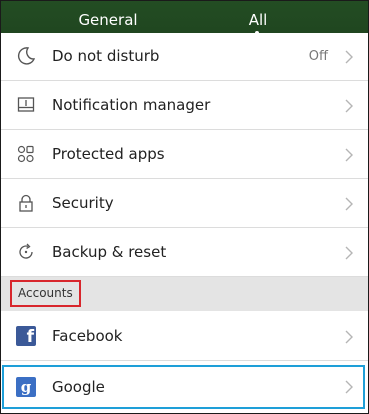  What do you see at coordinates (184, 57) in the screenshot?
I see `settings-item-do-not-disturb: Do not disturb Off` at bounding box center [184, 57].